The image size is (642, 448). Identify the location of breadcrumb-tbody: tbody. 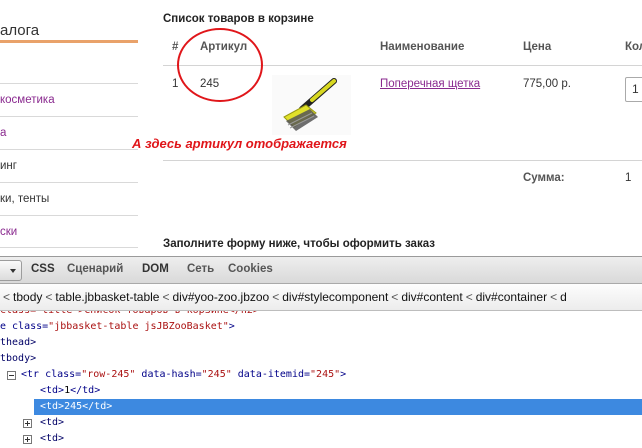
(27, 297).